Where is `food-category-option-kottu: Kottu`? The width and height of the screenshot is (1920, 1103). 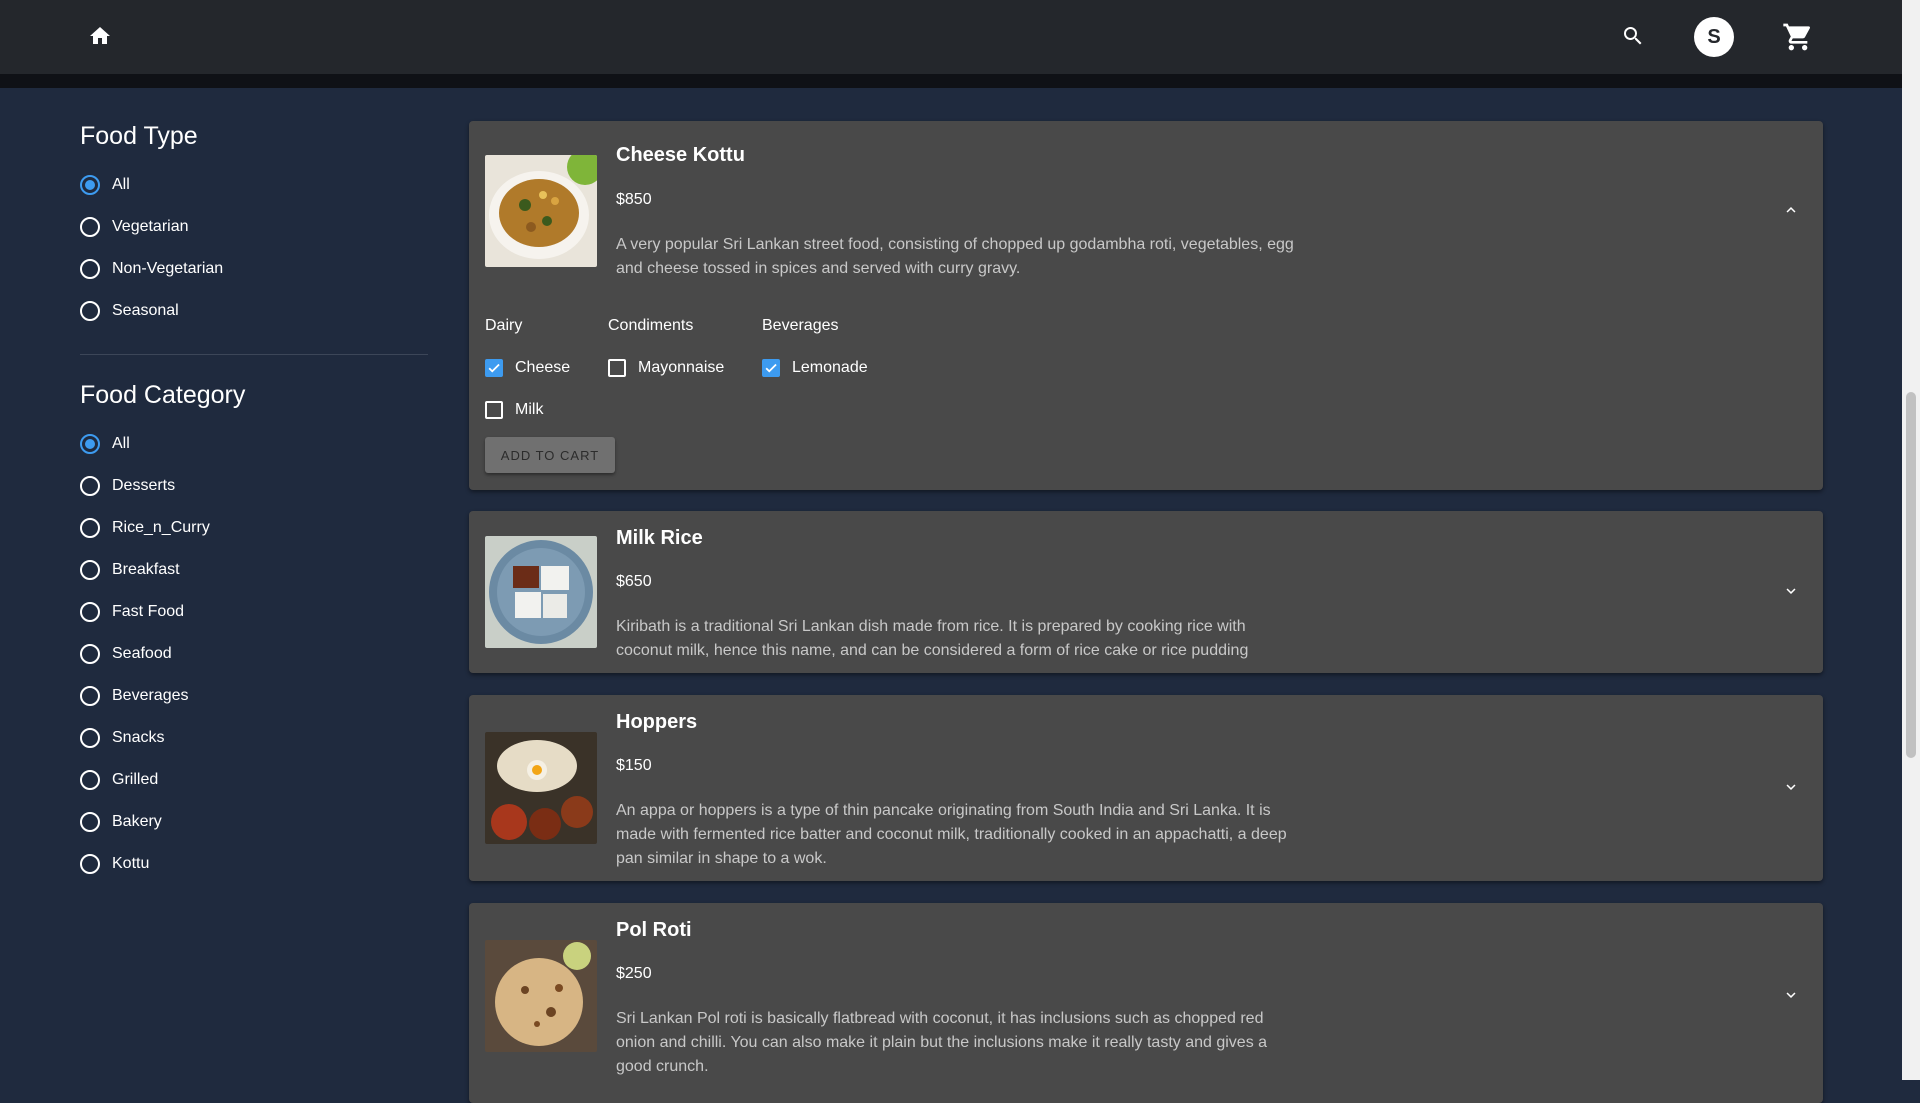 food-category-option-kottu: Kottu is located at coordinates (255, 864).